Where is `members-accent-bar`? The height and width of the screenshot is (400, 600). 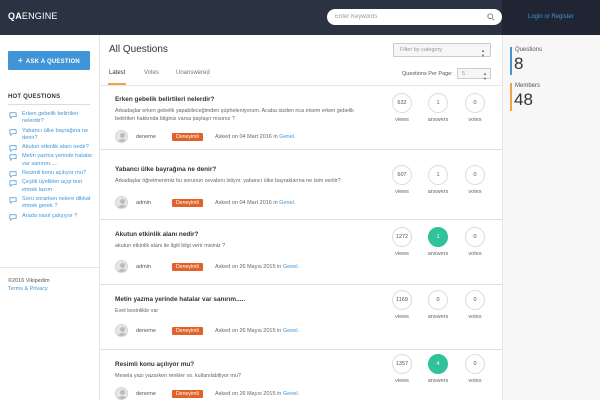
members-accent-bar is located at coordinates (511, 97).